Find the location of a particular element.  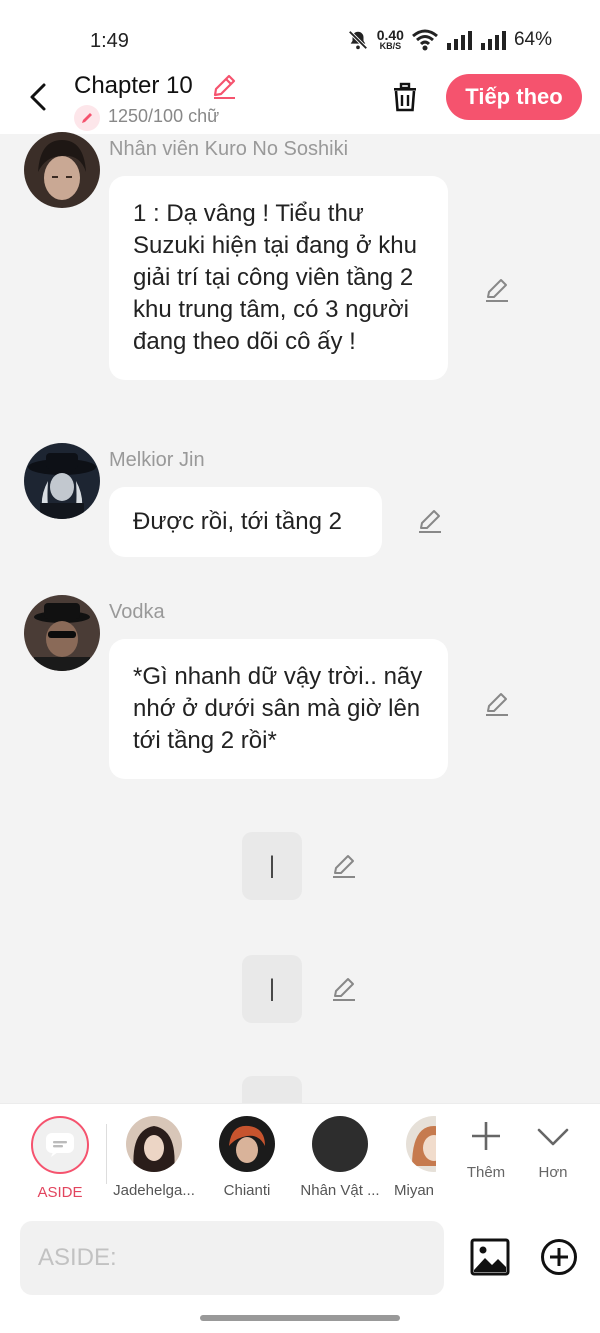

word-count: 1250/100 chữ is located at coordinates (164, 116).